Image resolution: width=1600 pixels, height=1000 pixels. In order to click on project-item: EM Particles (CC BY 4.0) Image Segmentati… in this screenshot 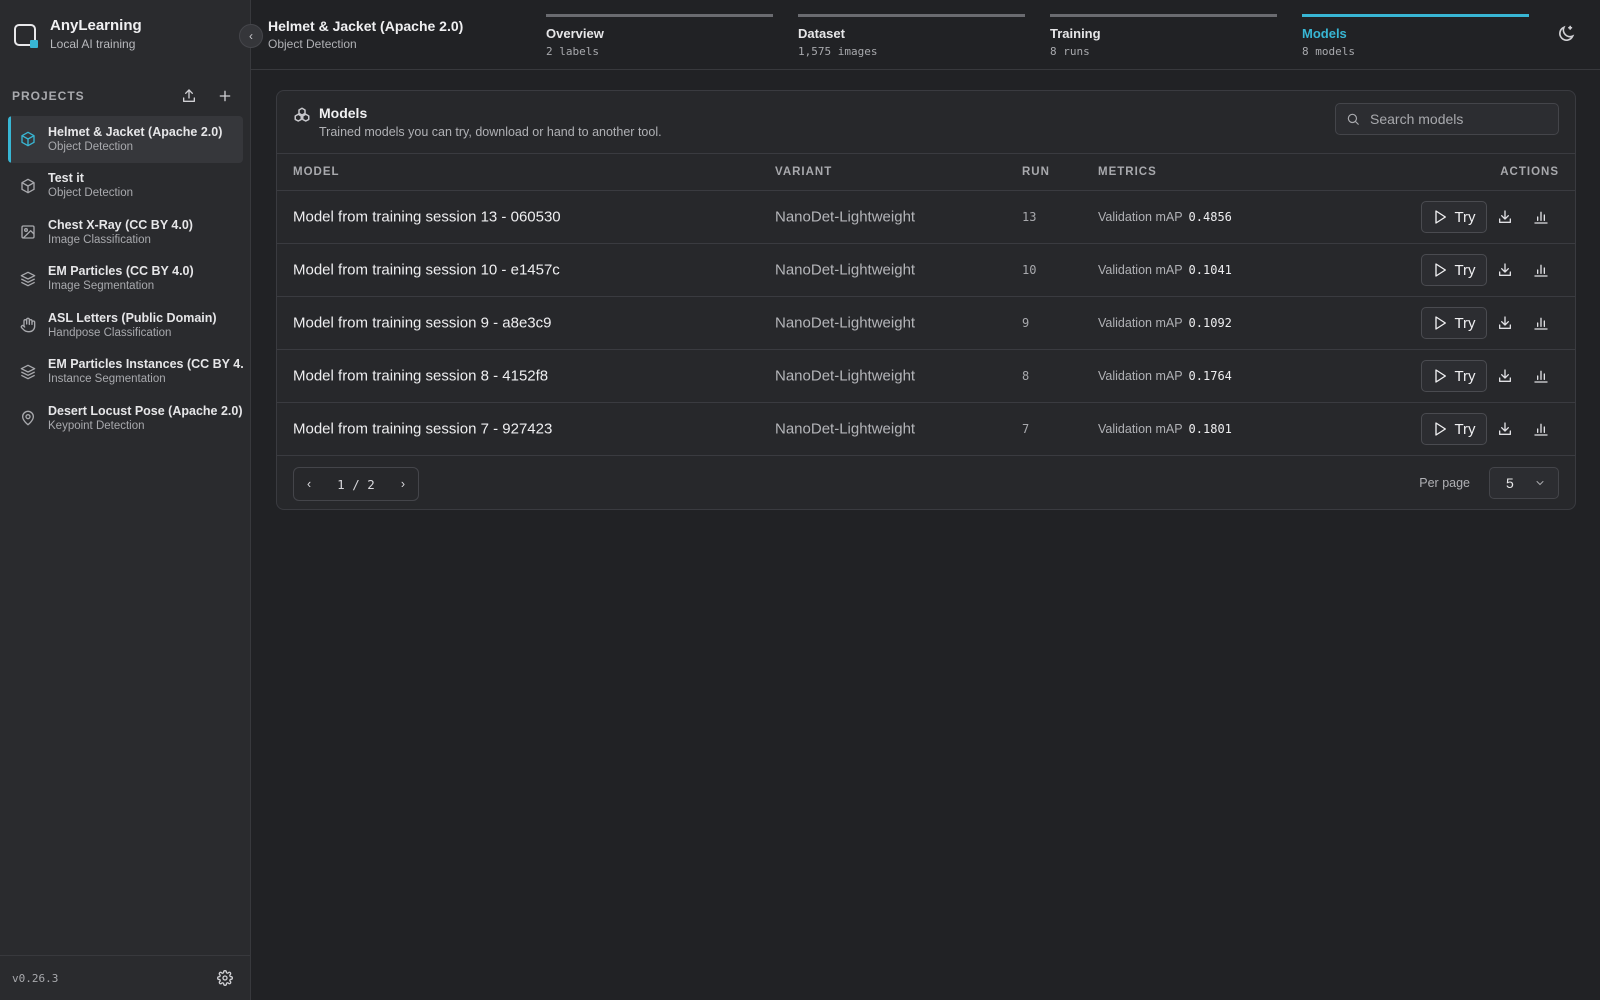, I will do `click(125, 279)`.